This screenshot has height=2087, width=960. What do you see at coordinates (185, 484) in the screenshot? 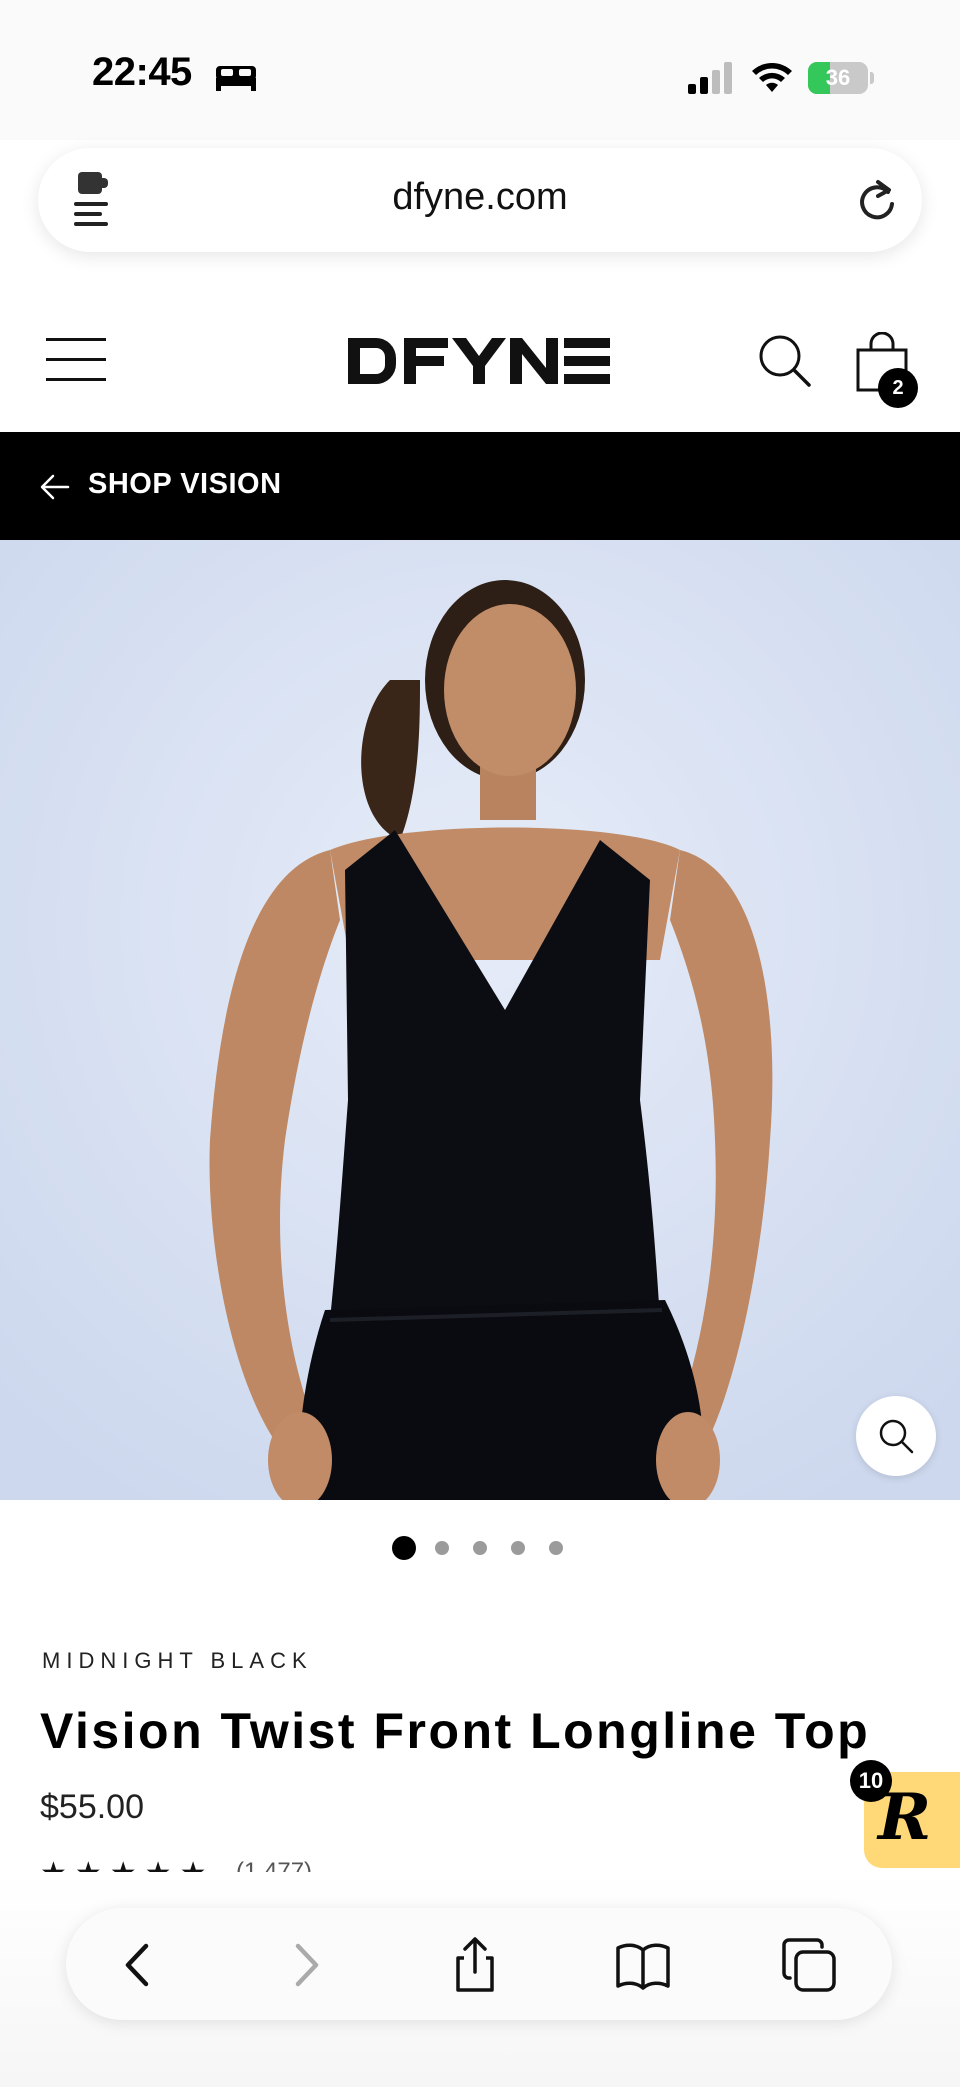
I see `back-link-label: SHOP VISION` at bounding box center [185, 484].